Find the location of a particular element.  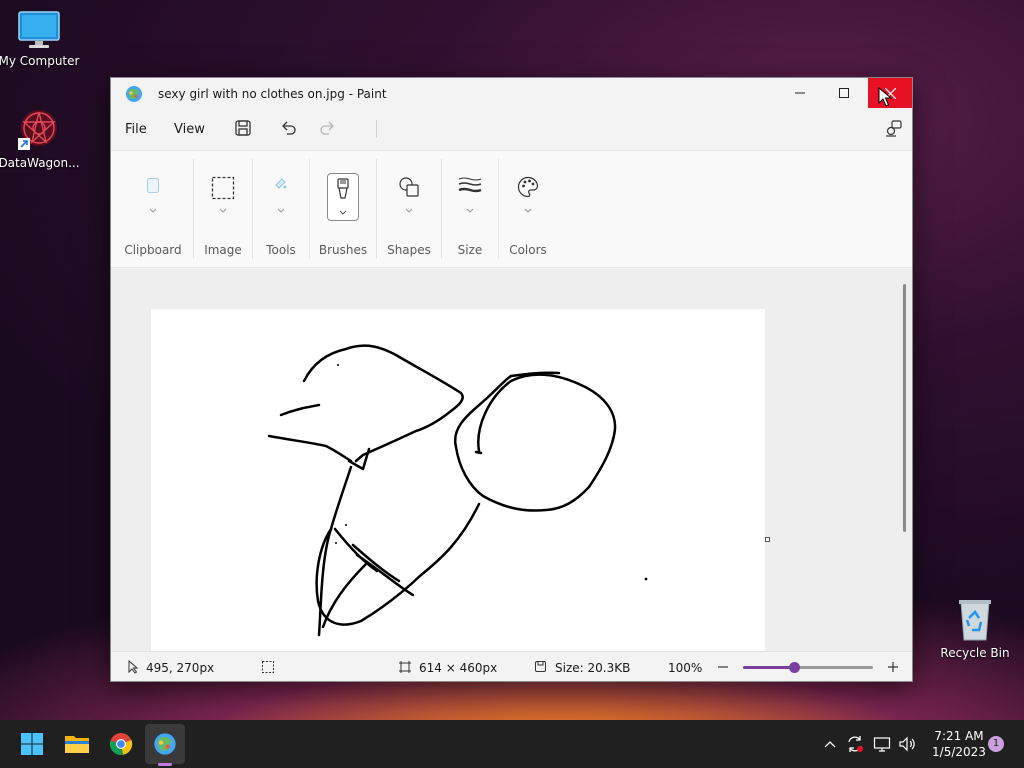

menu-separator is located at coordinates (376, 129).